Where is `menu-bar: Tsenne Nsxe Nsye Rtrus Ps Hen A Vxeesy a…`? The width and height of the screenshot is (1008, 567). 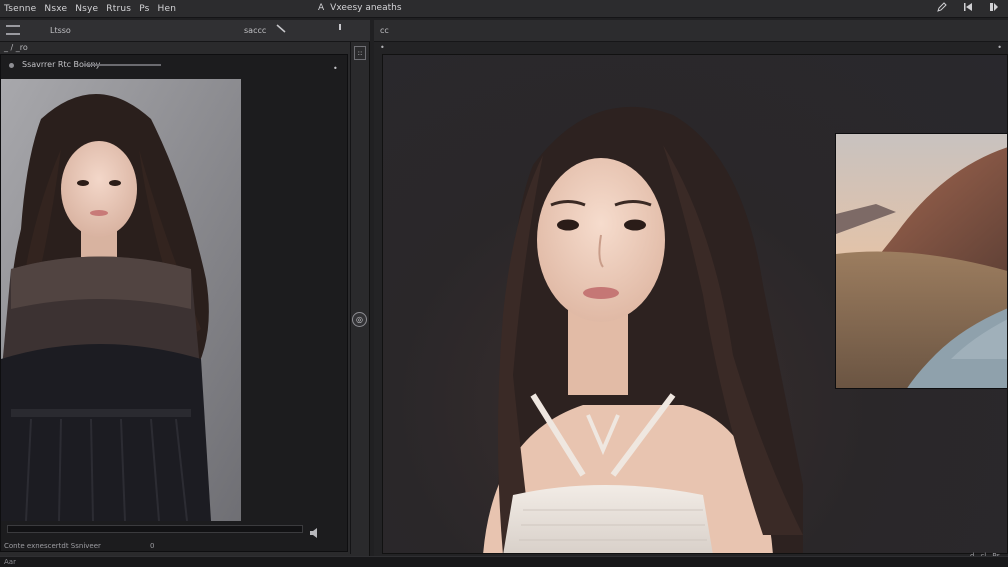
menu-bar: Tsenne Nsxe Nsye Rtrus Ps Hen A Vxeesy a… is located at coordinates (504, 9).